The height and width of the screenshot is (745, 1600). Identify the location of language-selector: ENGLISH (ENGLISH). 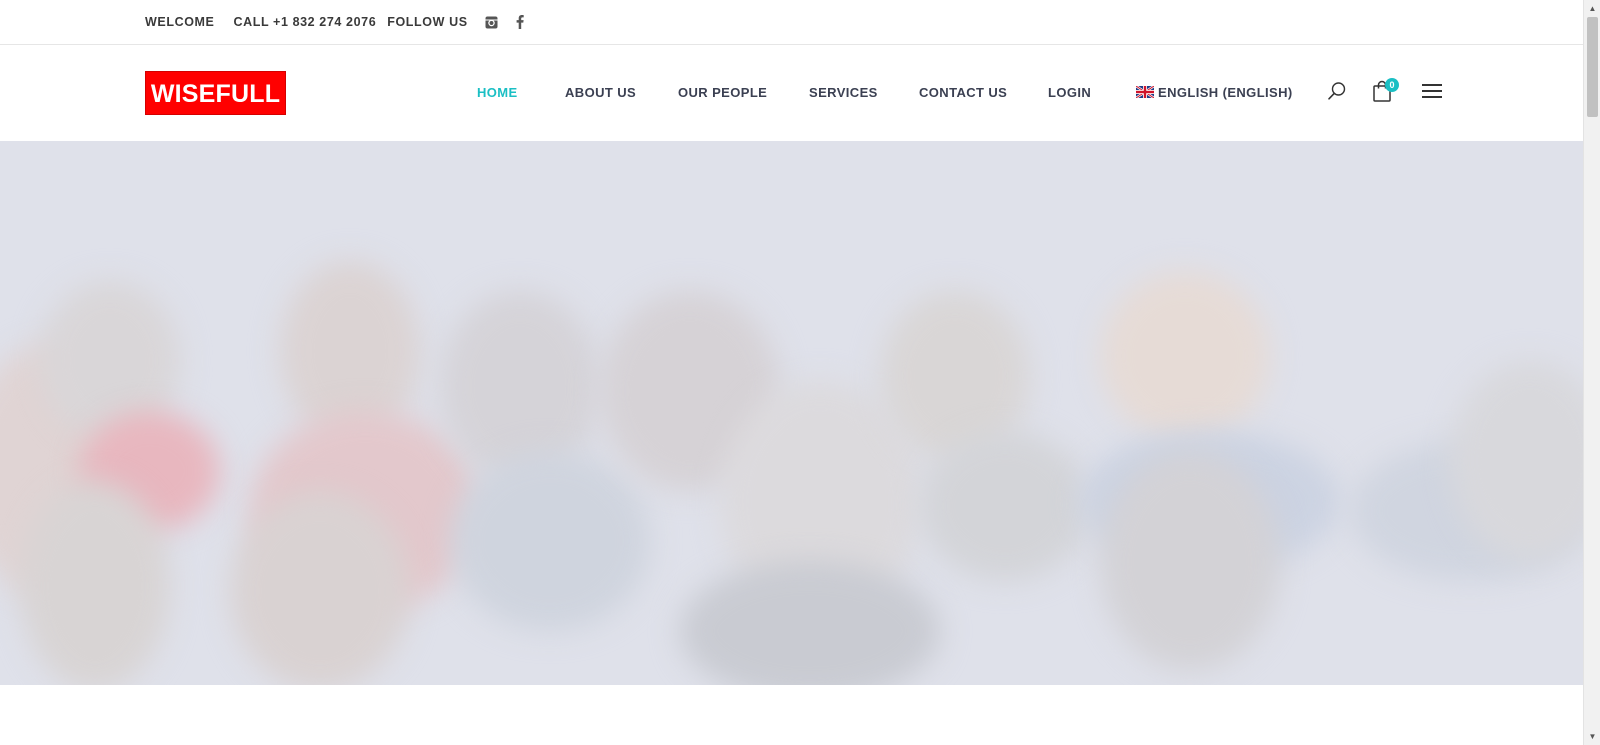
(1214, 92).